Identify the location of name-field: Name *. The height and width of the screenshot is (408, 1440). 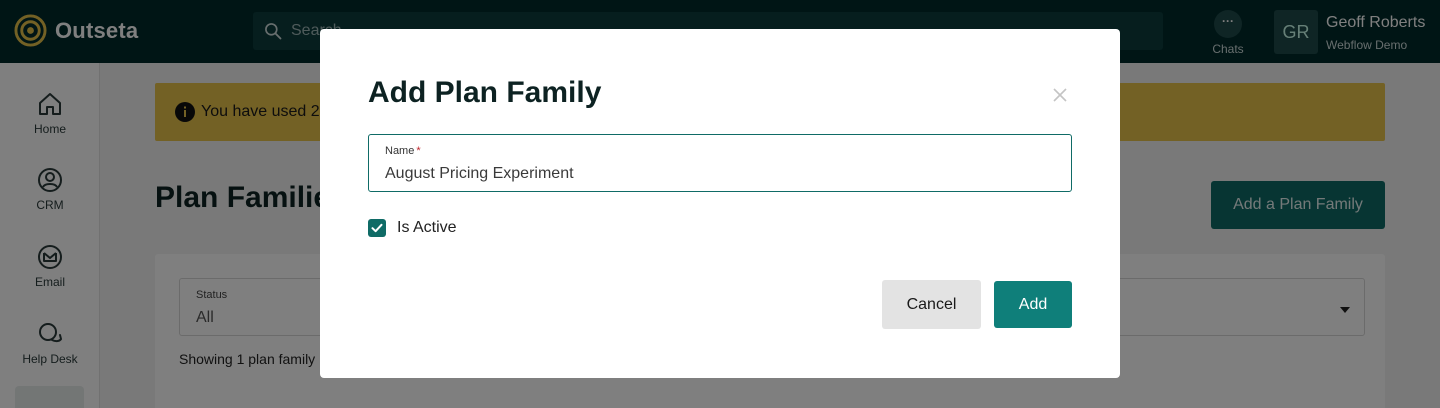
(720, 163).